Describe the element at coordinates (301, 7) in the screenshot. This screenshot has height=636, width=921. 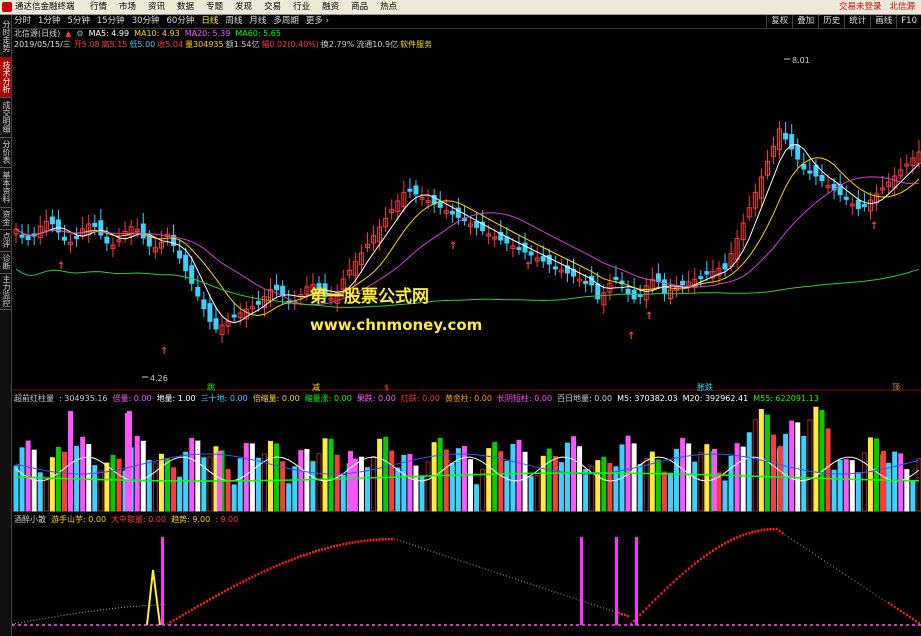
I see `menu-item: 行业` at that location.